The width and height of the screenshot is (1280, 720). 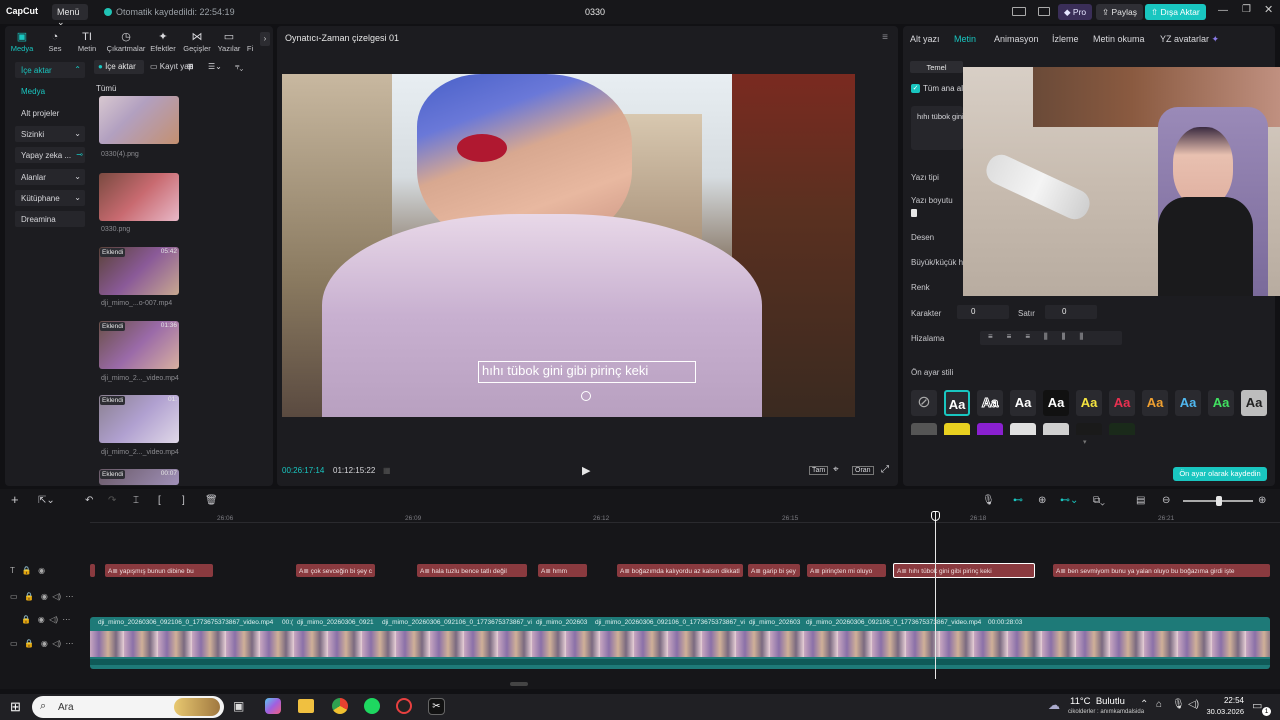 What do you see at coordinates (1140, 500) in the screenshot?
I see `caption-icon: ▤` at bounding box center [1140, 500].